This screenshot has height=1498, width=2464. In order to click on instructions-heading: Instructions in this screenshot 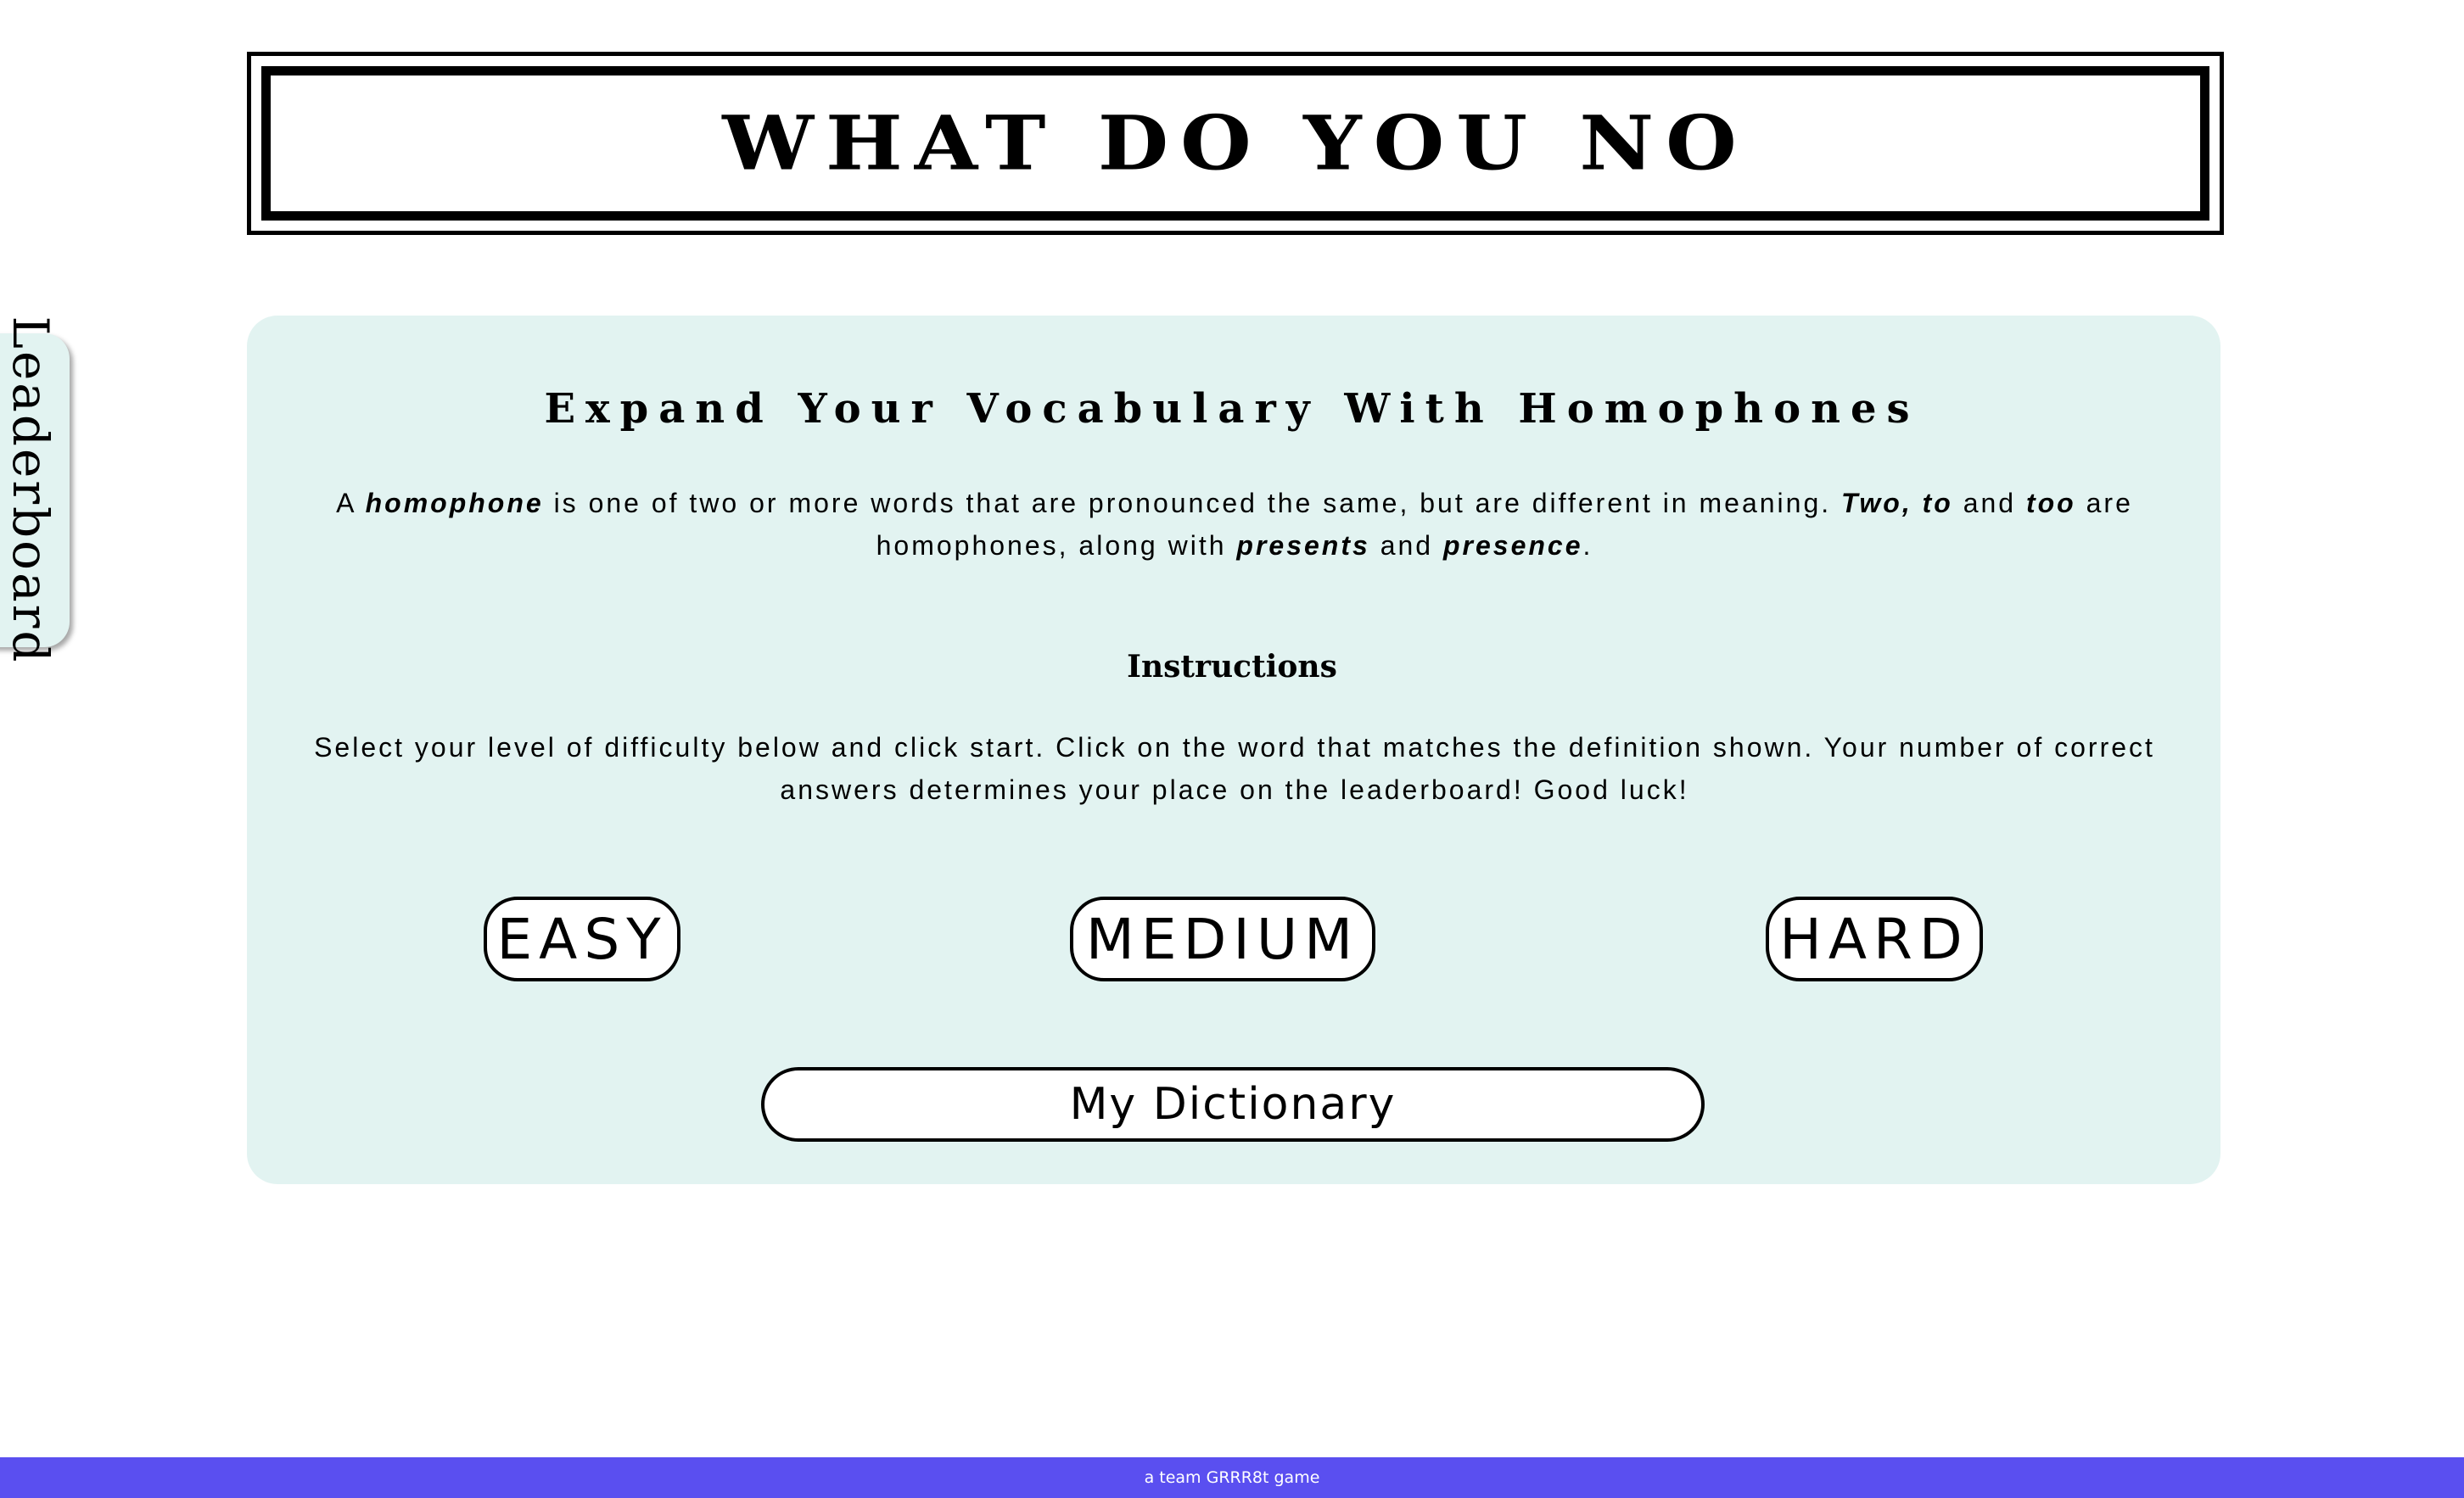, I will do `click(1232, 667)`.